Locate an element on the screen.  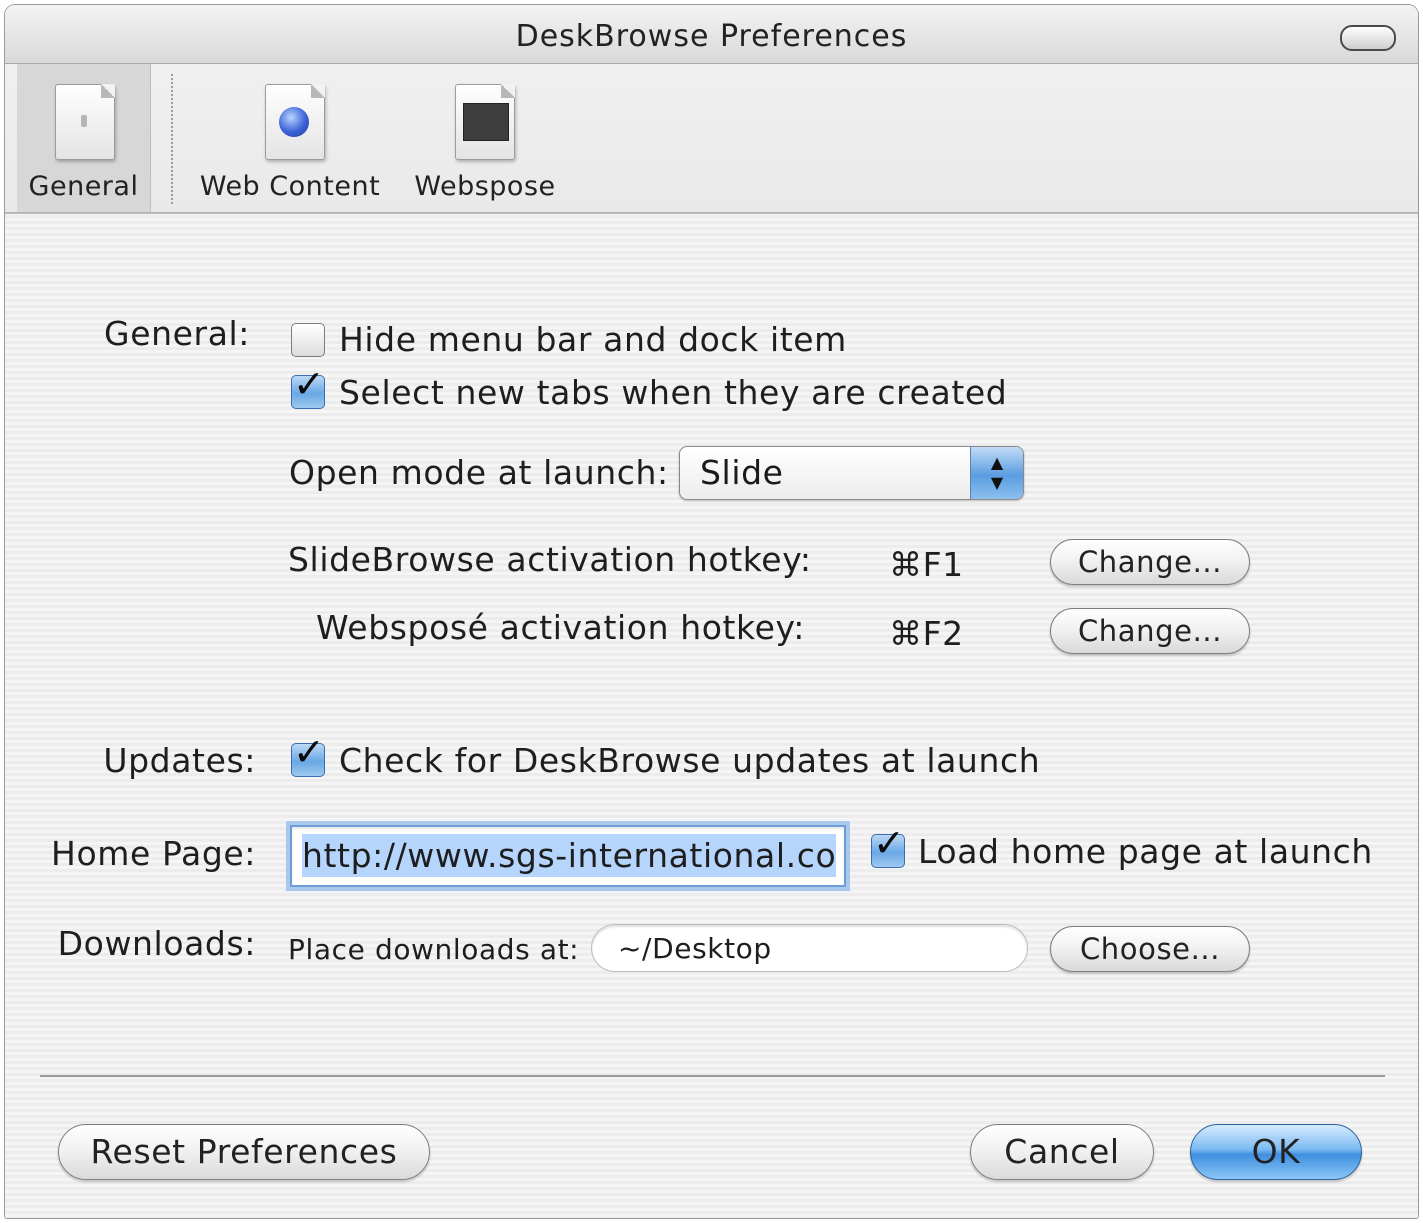
general-section-label: General: is located at coordinates (177, 333).